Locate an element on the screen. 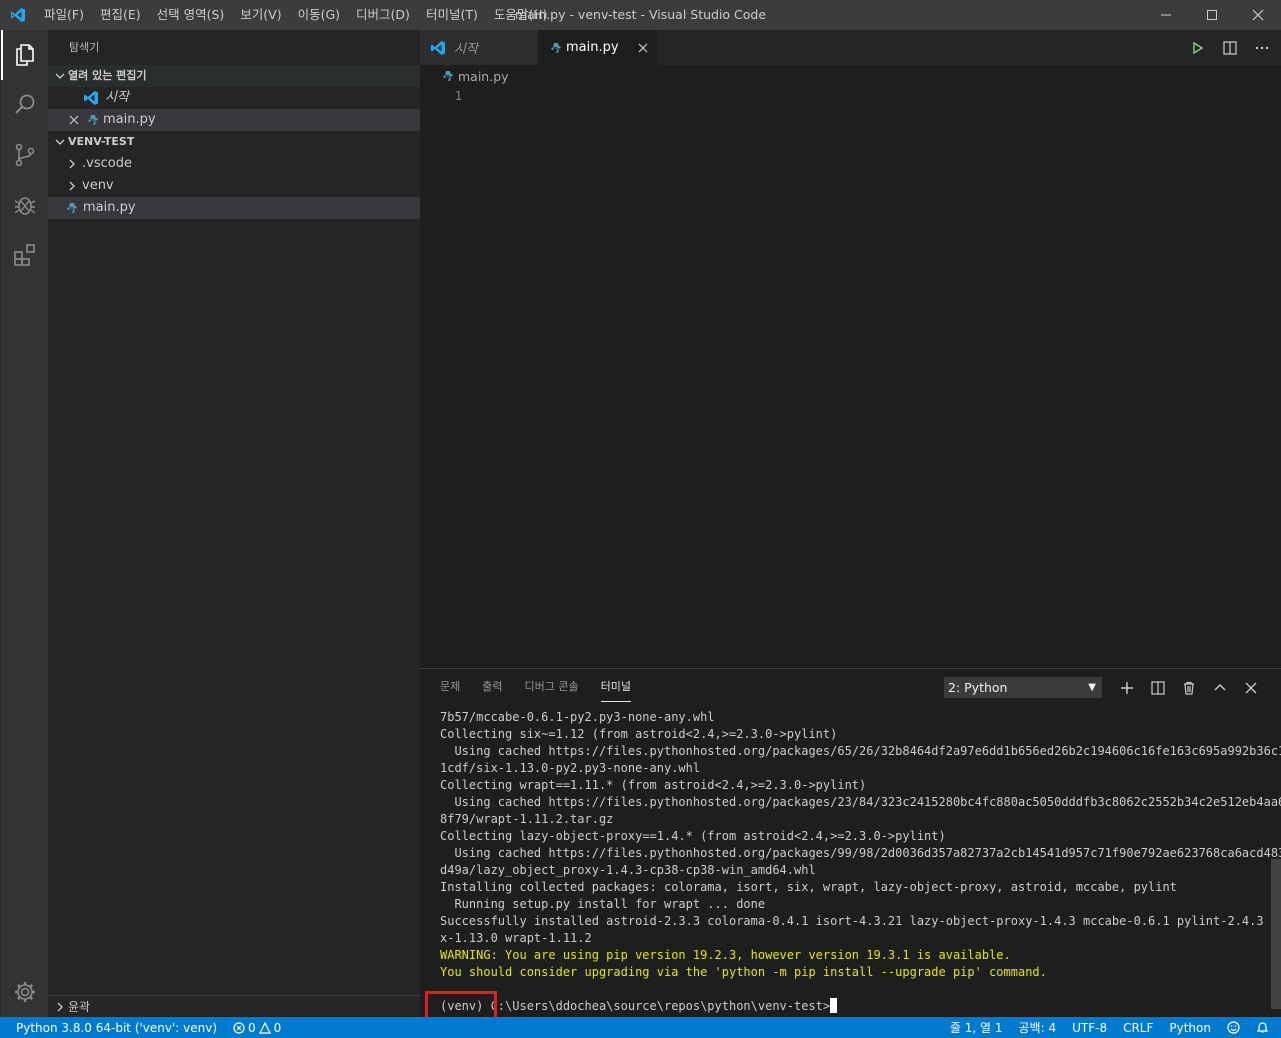 The height and width of the screenshot is (1038, 1281). bug-icon is located at coordinates (25, 206).